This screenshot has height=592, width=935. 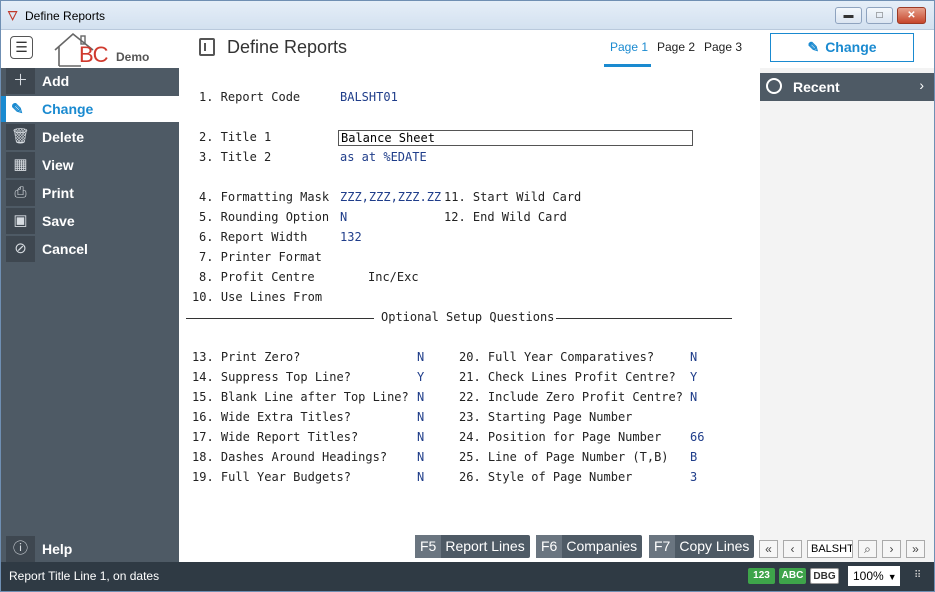 I want to click on tab-page-3: Page 3, so click(x=723, y=47).